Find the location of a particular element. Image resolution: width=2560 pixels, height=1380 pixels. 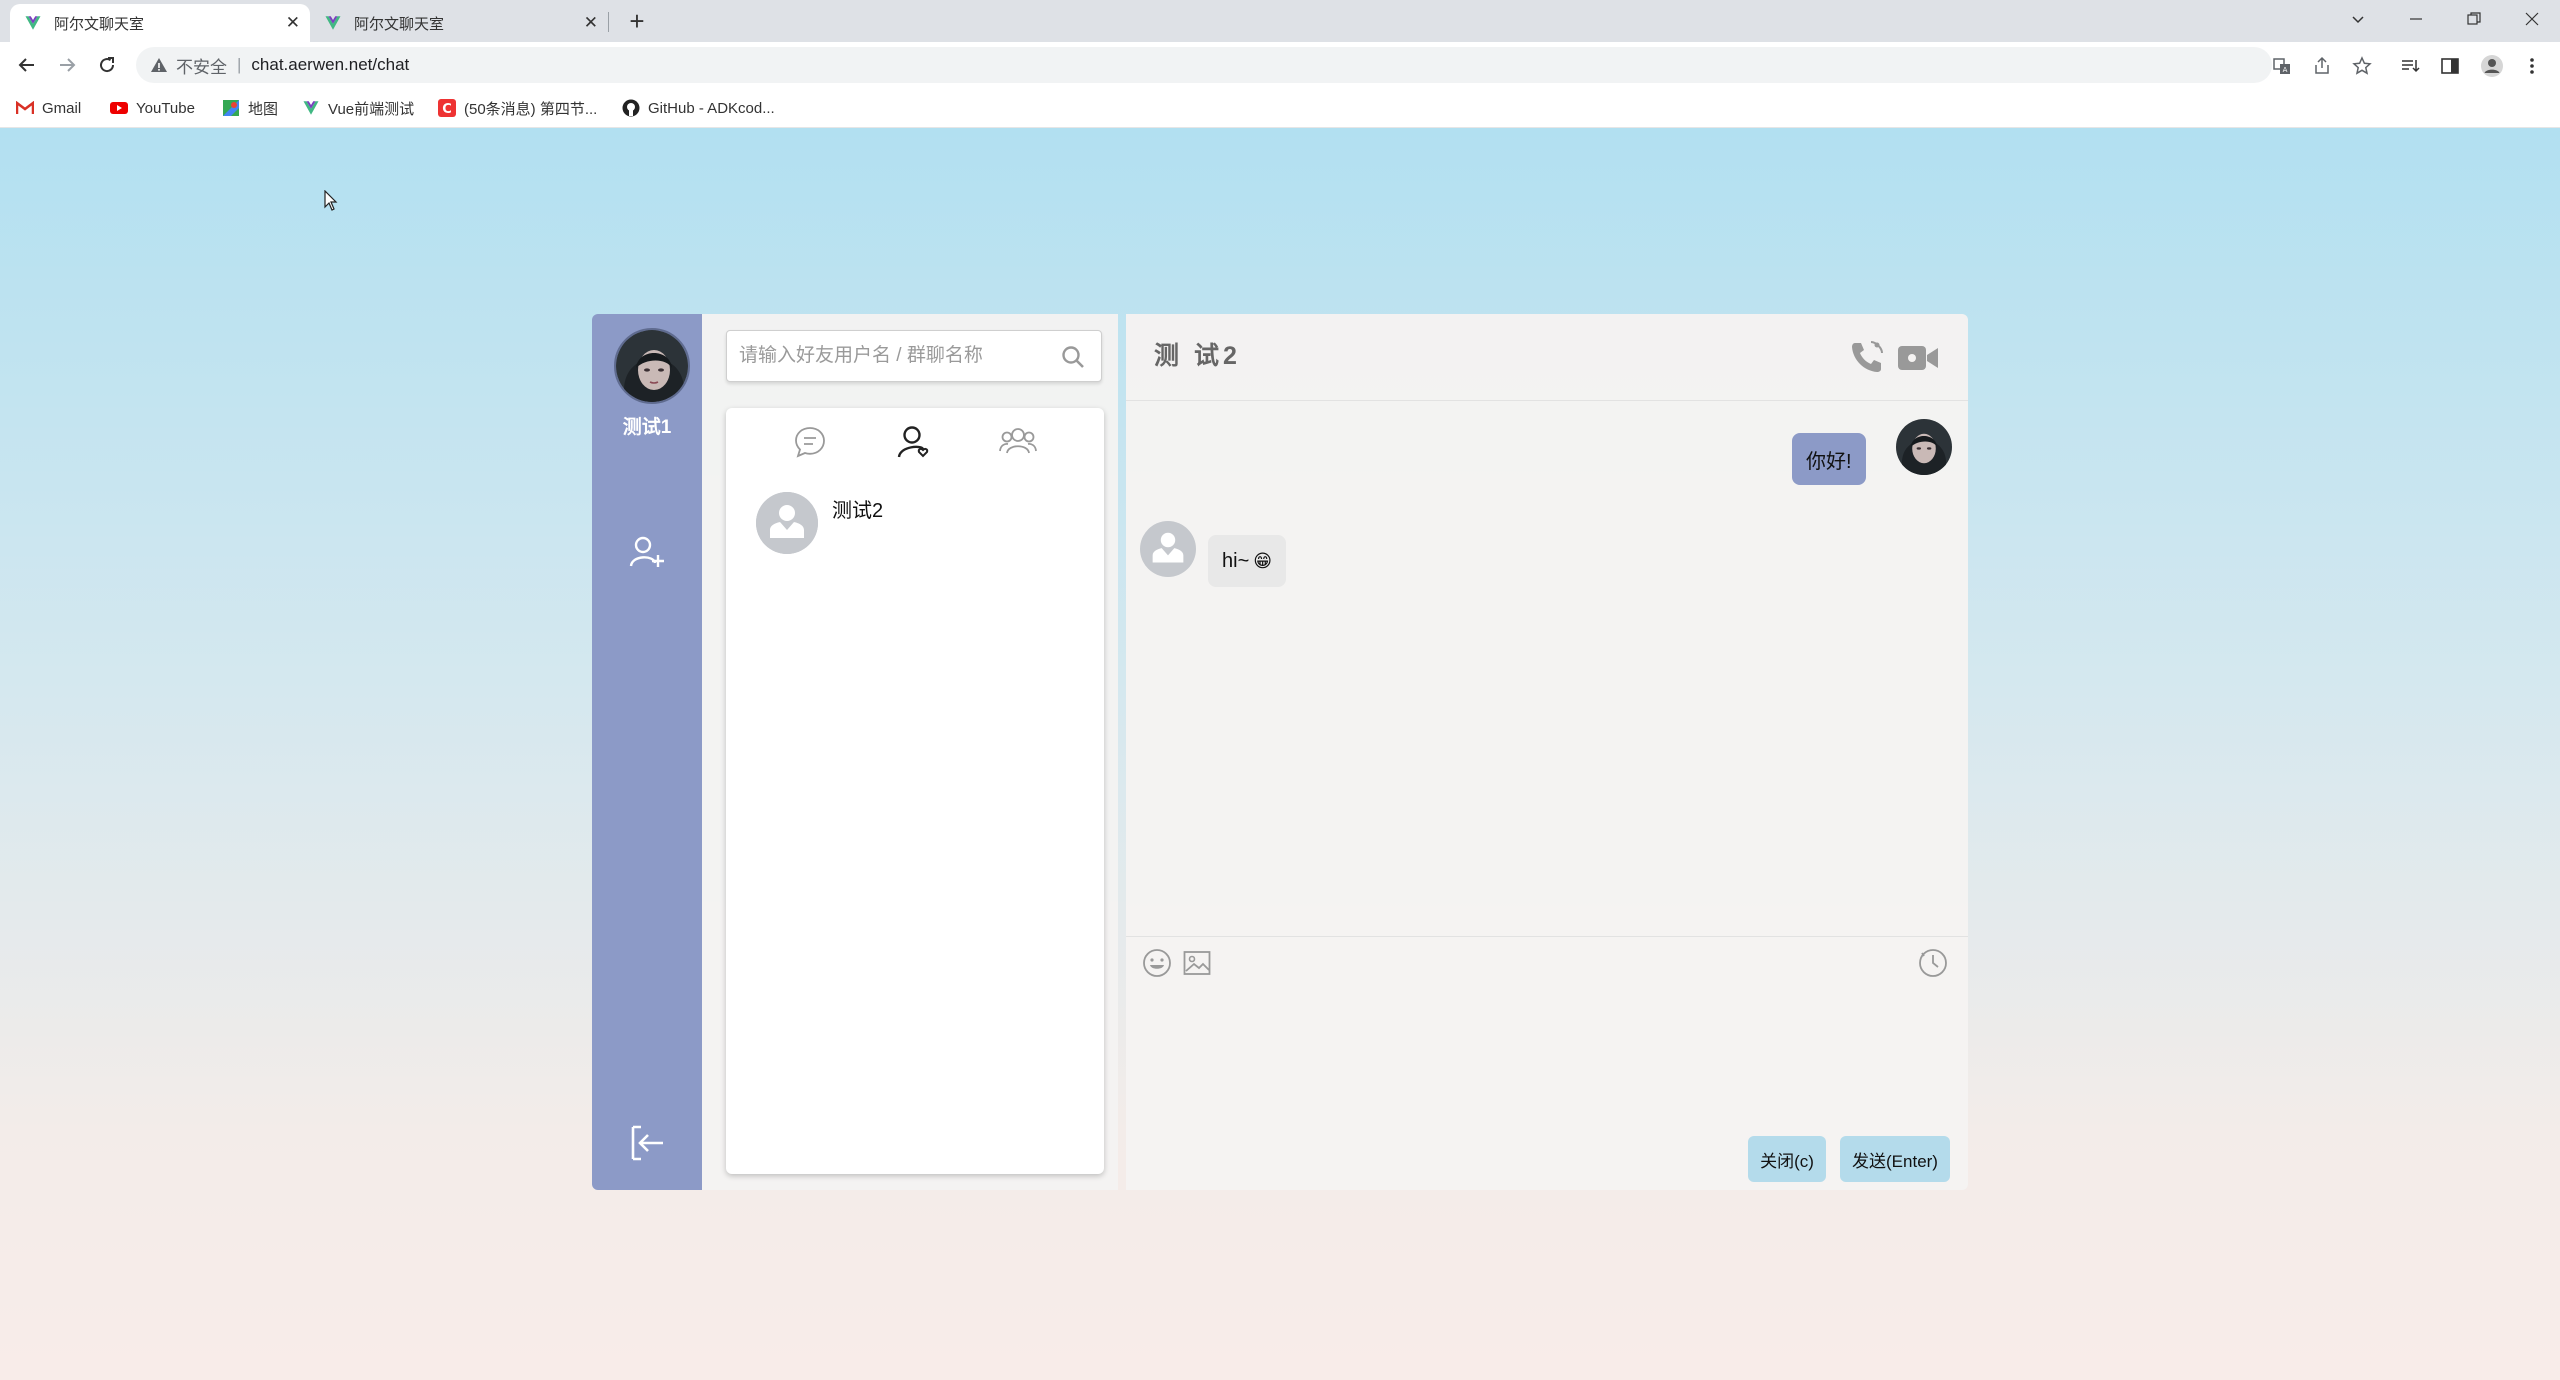

minimize-icon is located at coordinates (2416, 19).